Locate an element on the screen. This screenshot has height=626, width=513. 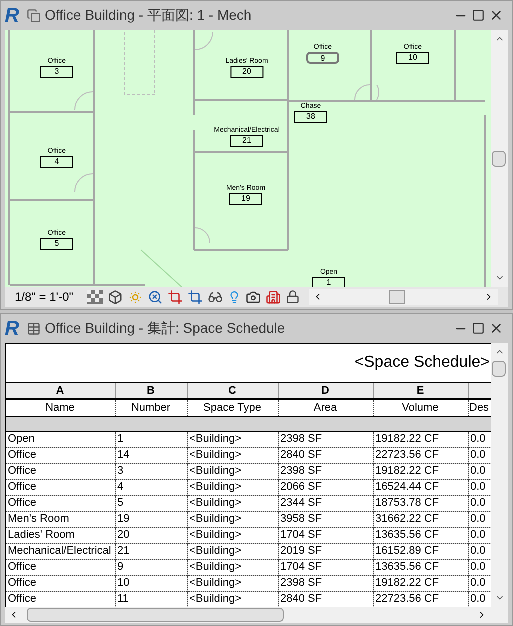
lock-icon is located at coordinates (293, 297).